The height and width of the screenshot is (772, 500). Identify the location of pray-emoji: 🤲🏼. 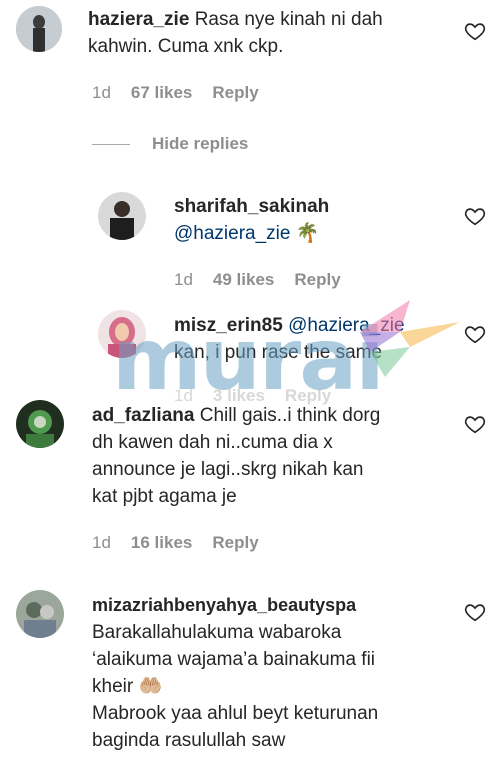
(150, 686).